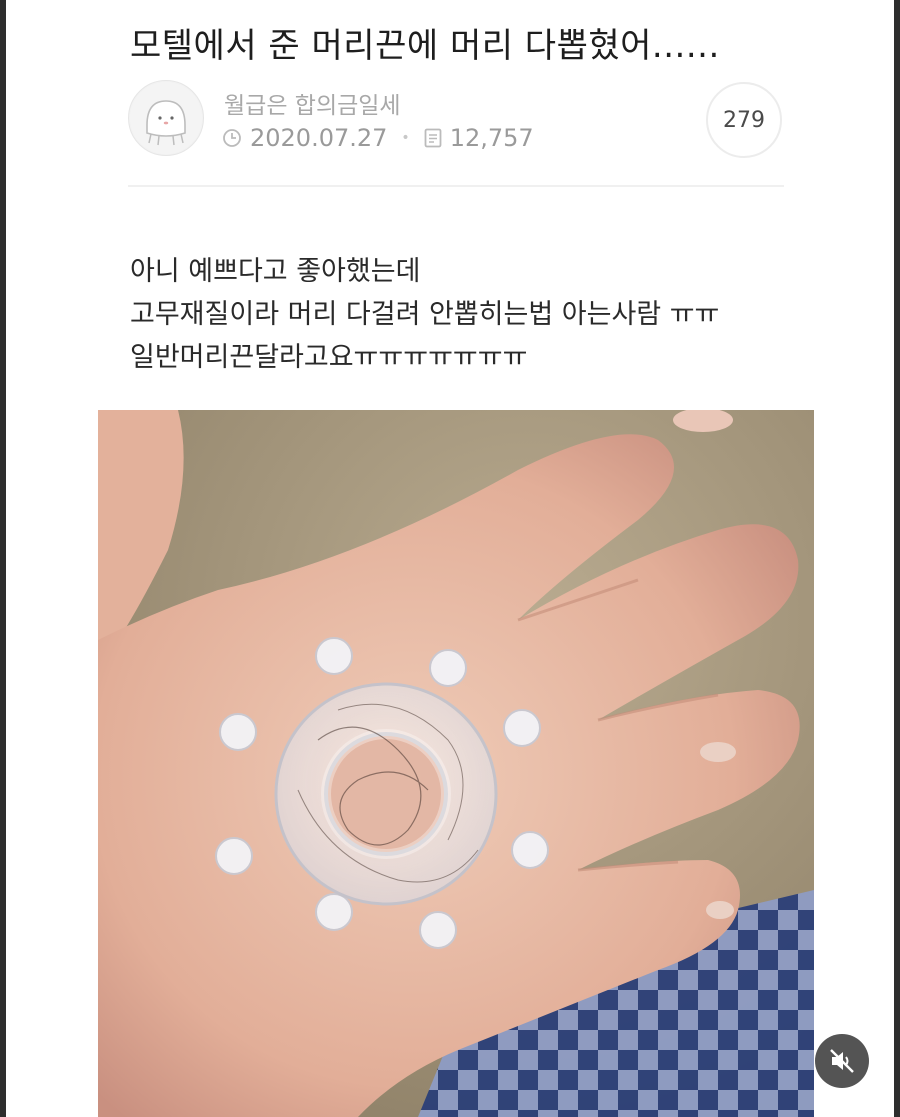 The height and width of the screenshot is (1117, 900). What do you see at coordinates (897, 558) in the screenshot?
I see `right-frame-edge` at bounding box center [897, 558].